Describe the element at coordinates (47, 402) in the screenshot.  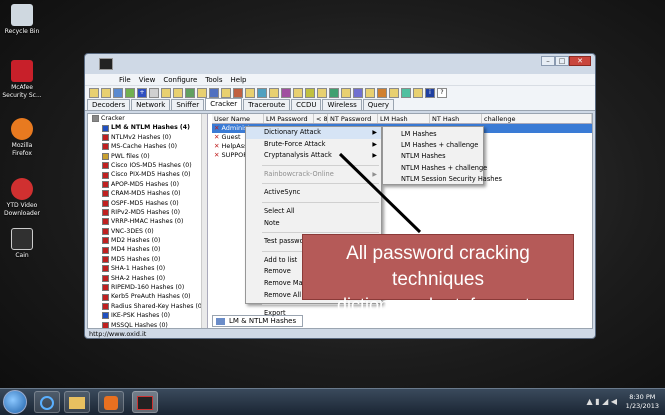
I see `ie-taskbar-icon` at that location.